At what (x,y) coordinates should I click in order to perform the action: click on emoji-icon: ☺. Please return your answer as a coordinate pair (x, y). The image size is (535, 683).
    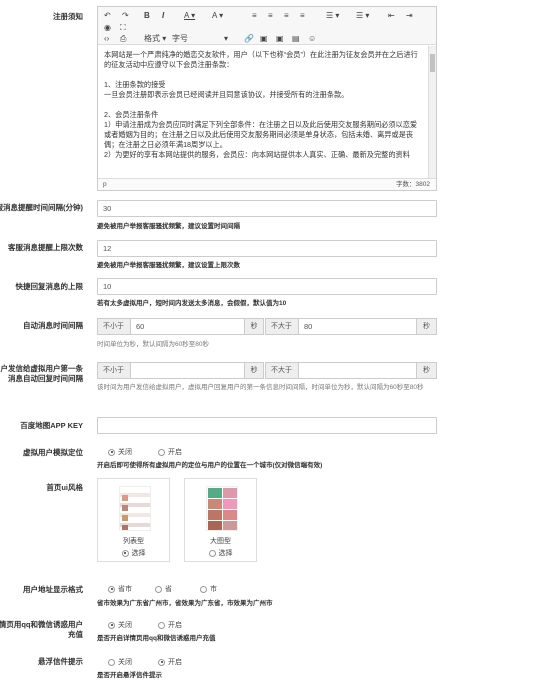
    Looking at the image, I should click on (312, 39).